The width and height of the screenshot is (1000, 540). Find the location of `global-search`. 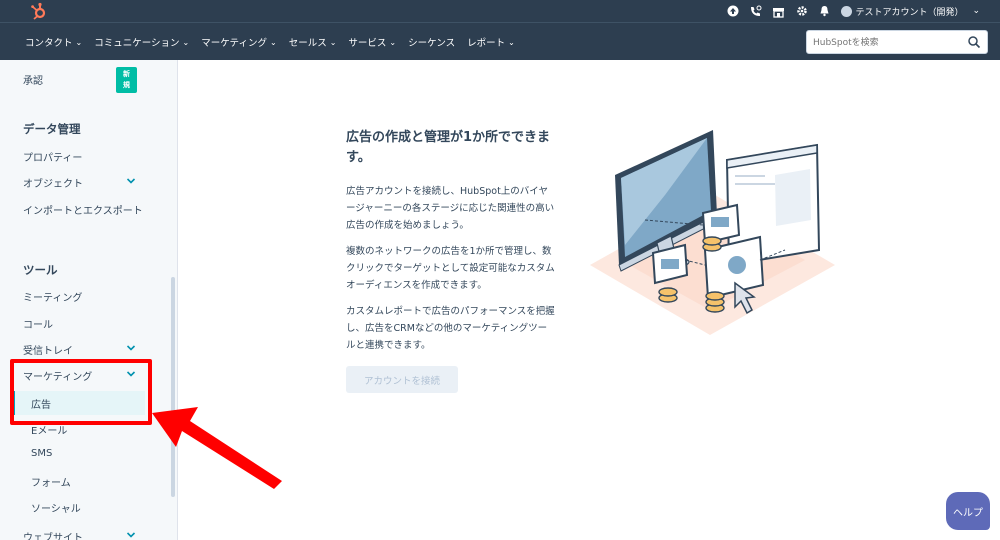

global-search is located at coordinates (897, 42).